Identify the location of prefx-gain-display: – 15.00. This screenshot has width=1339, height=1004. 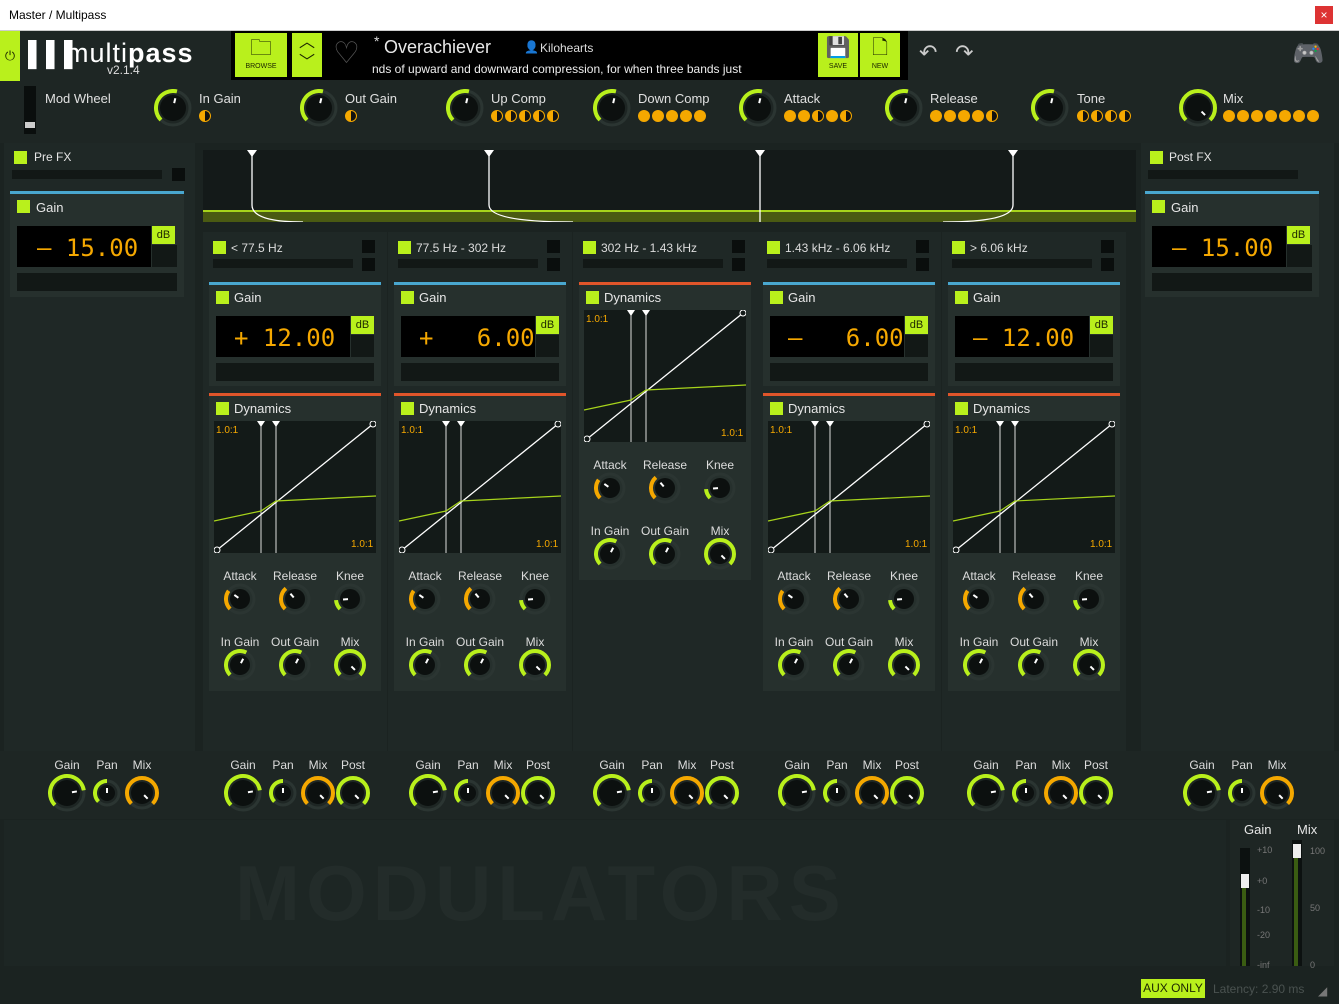
(84, 246).